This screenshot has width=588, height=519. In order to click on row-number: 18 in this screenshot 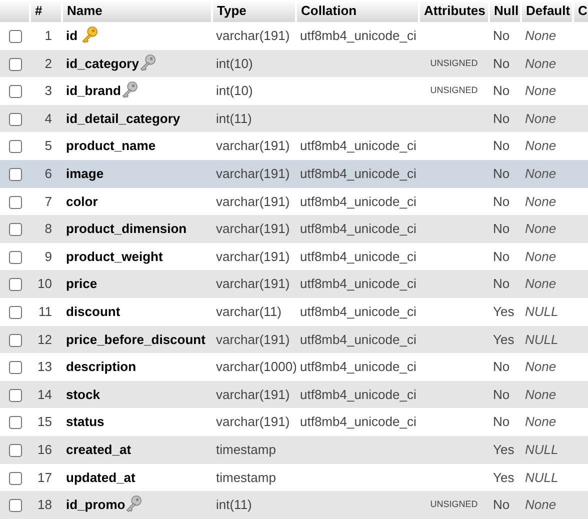, I will do `click(45, 504)`.